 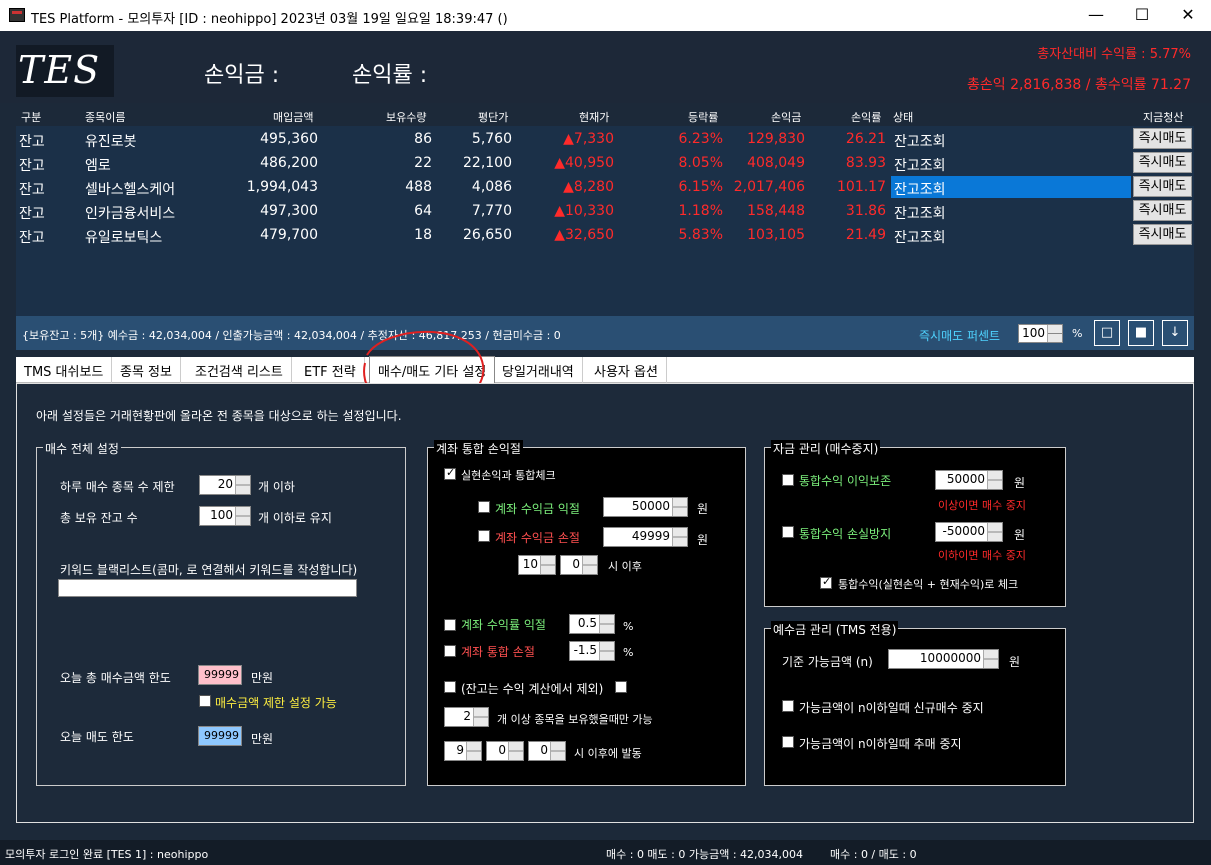 I want to click on cell-chg: 5.83%, so click(x=700, y=235).